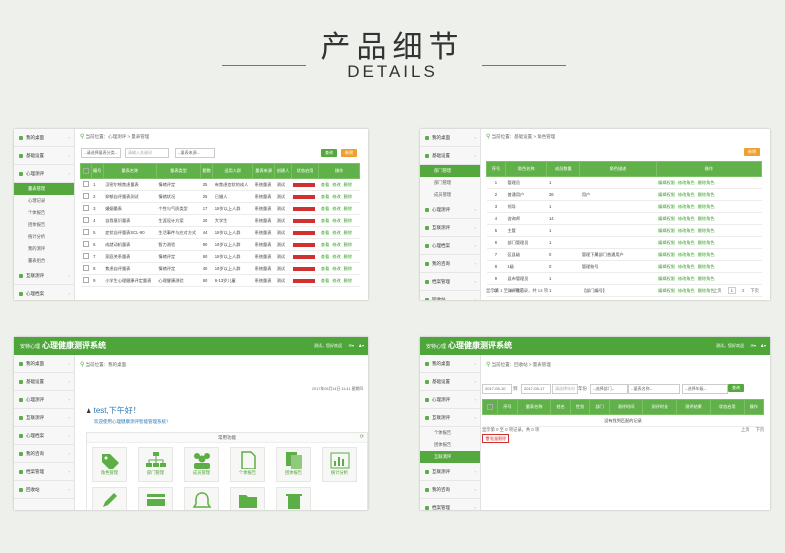 The height and width of the screenshot is (553, 785). I want to click on year-input: 请选择年份, so click(565, 389).